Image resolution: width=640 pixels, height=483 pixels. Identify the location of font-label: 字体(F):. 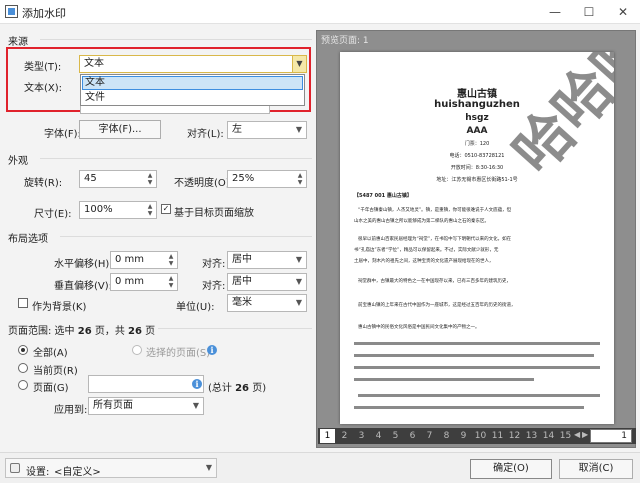
(62, 134).